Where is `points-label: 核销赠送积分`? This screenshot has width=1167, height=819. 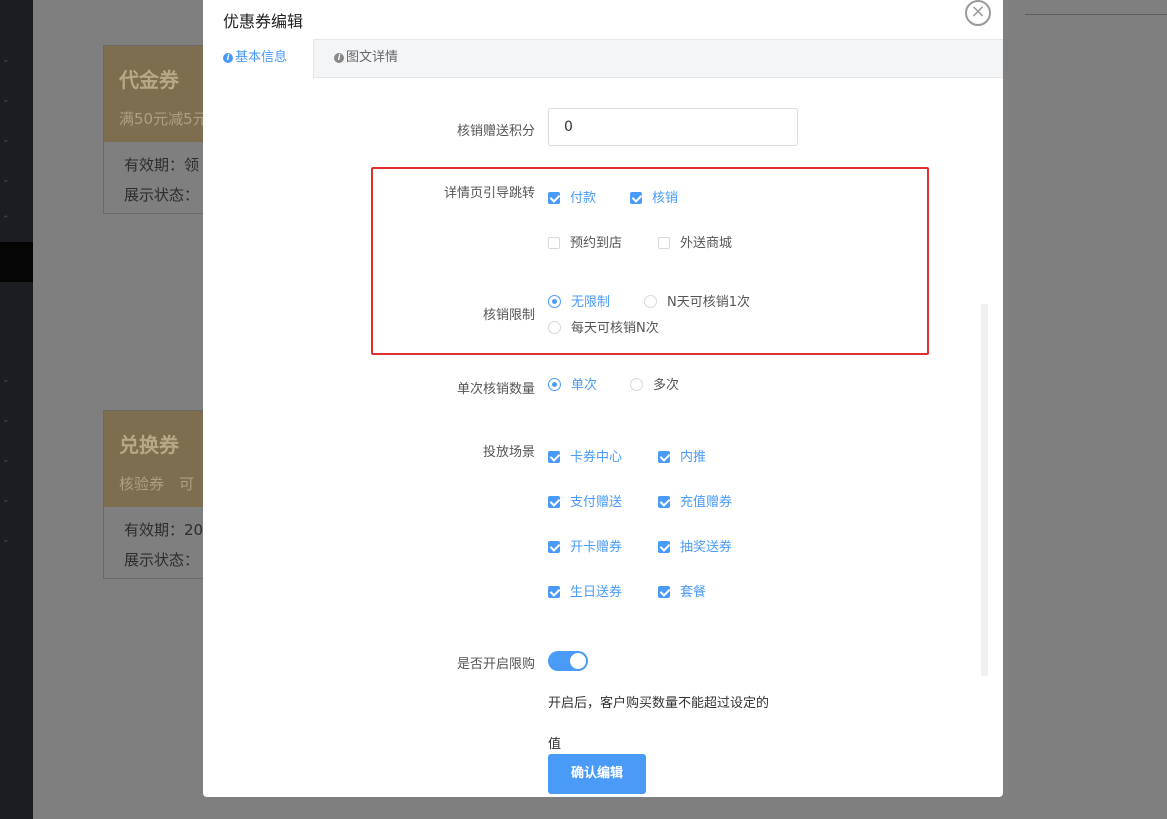
points-label: 核销赠送积分 is located at coordinates (495, 131).